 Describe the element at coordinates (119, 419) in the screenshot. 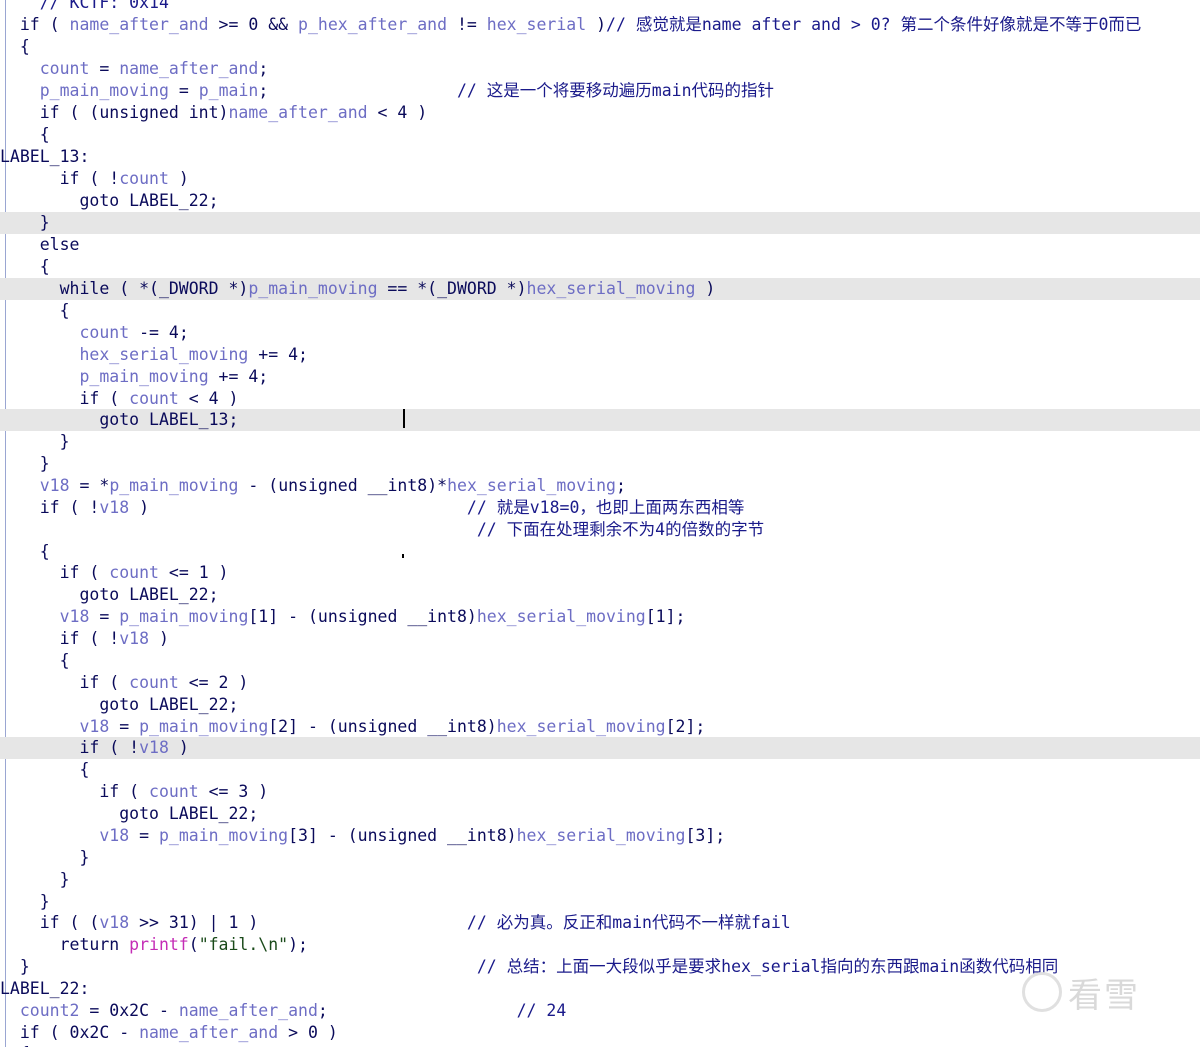

I see `code-token: goto LABEL_13;` at that location.